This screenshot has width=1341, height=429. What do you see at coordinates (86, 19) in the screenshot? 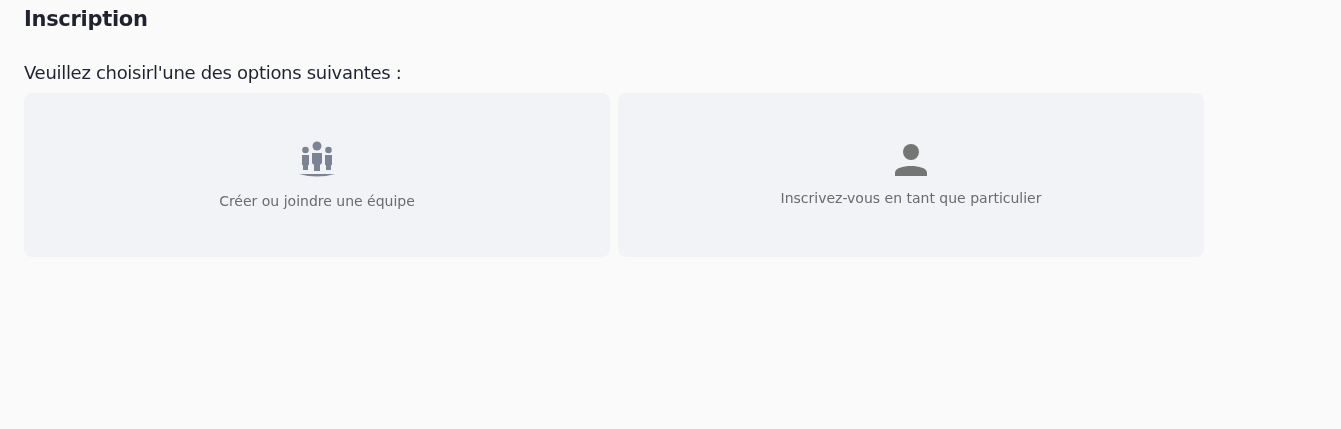
I see `page-title: Inscription` at bounding box center [86, 19].